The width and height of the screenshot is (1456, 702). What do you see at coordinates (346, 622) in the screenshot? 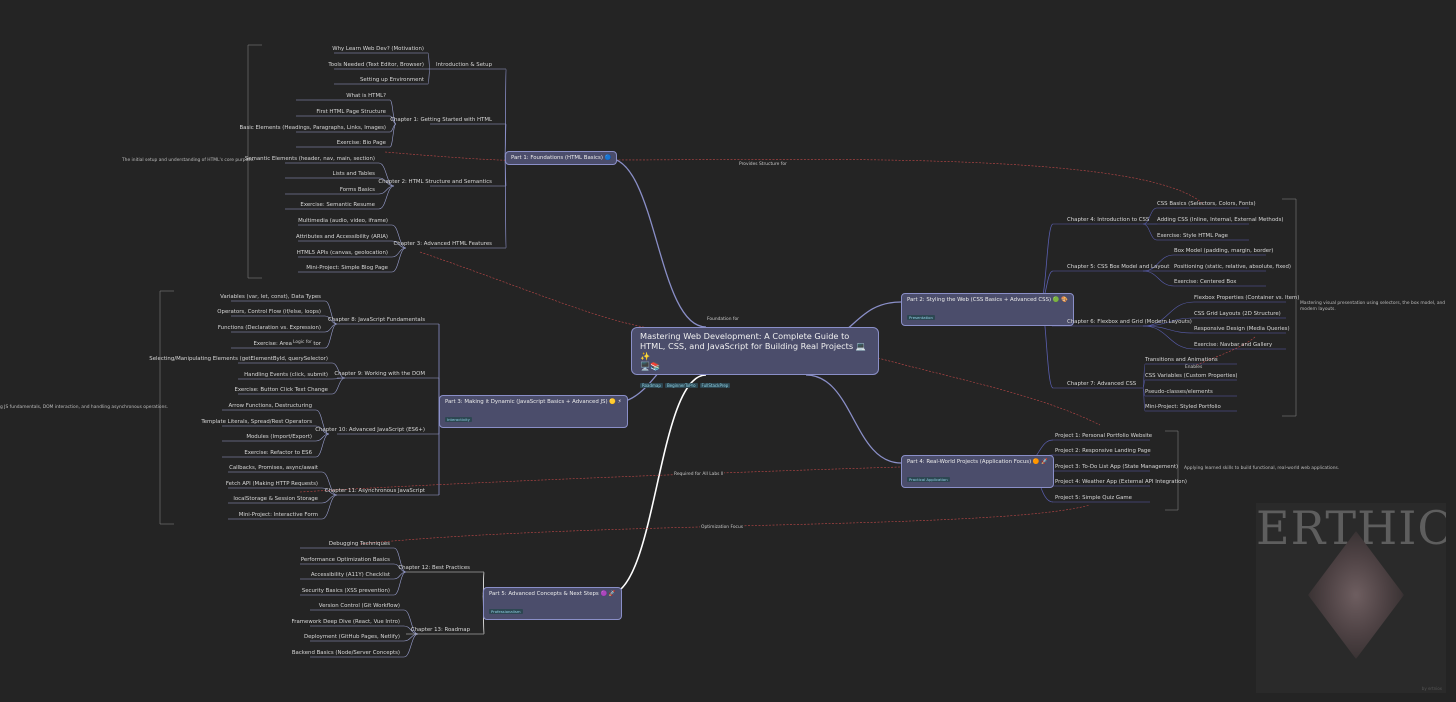
I see `leaf-ch13-2: Framework Deep Dive (React, Vue Intro)` at bounding box center [346, 622].